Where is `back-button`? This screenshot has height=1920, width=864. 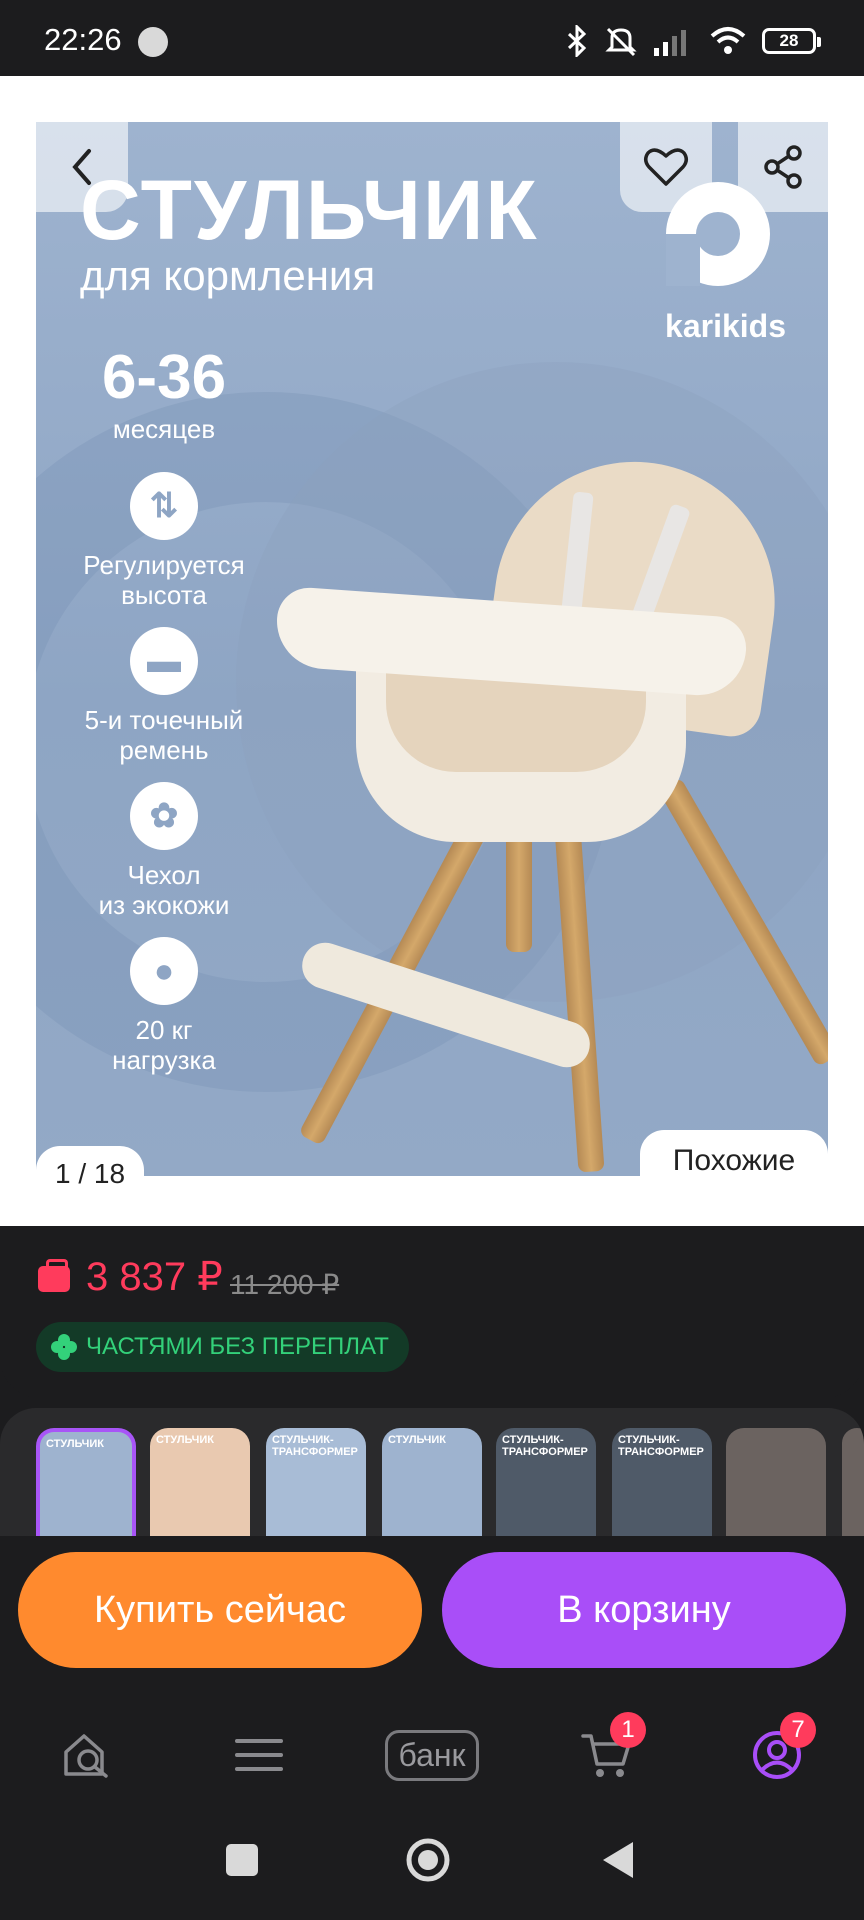
back-button is located at coordinates (82, 167).